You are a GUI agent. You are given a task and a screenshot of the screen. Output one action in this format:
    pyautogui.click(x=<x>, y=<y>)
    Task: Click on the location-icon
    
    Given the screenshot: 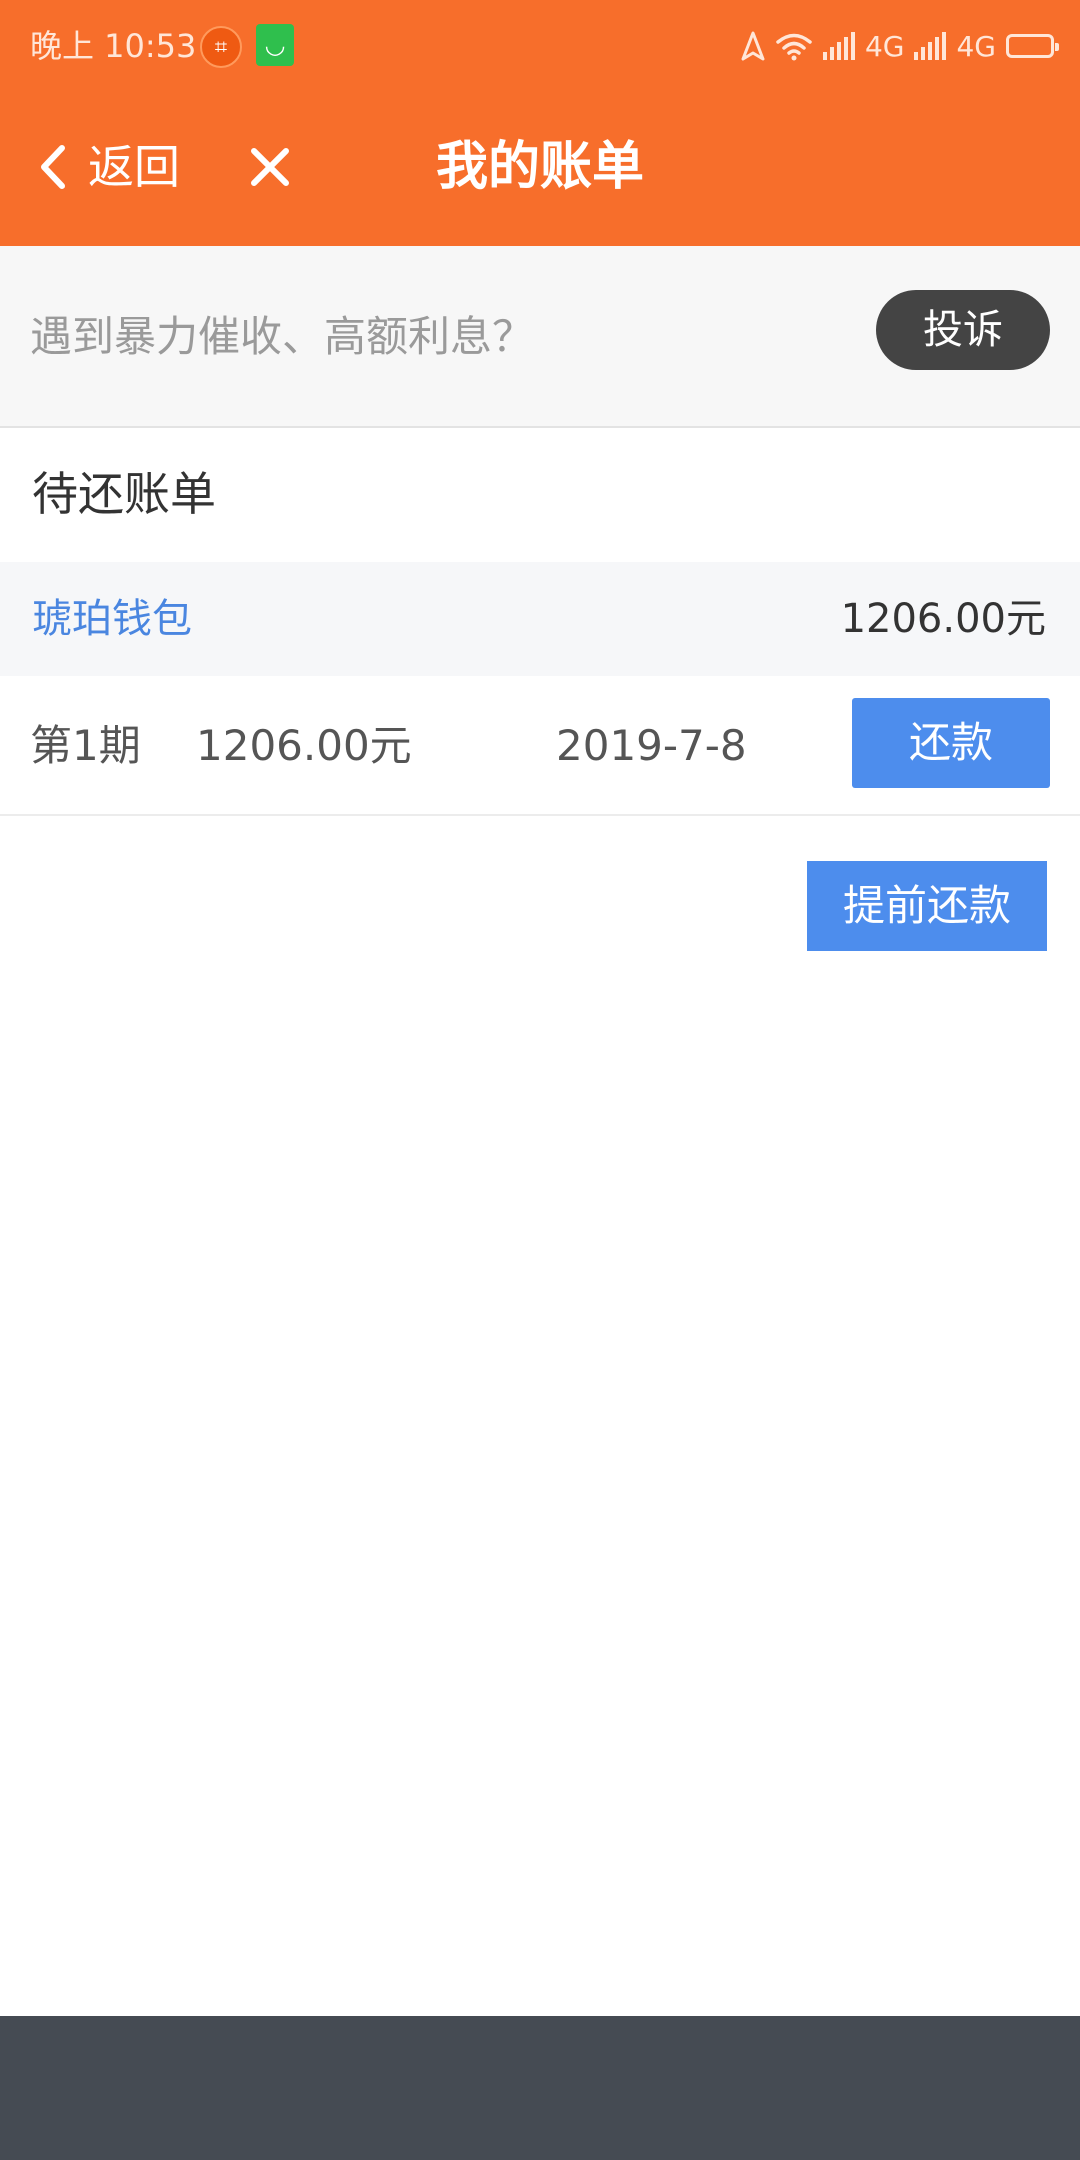 What is the action you would take?
    pyautogui.click(x=753, y=46)
    